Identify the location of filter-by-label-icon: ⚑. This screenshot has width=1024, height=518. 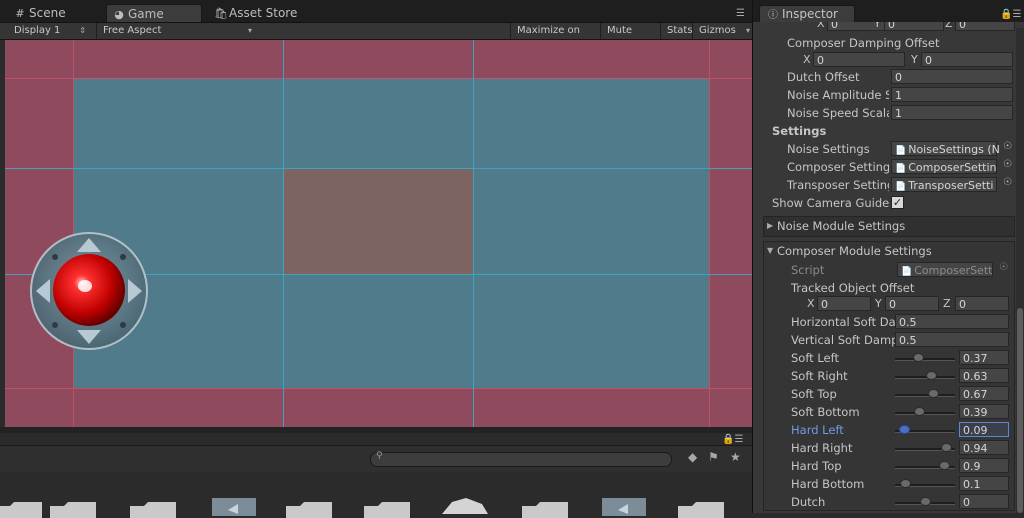
(713, 457).